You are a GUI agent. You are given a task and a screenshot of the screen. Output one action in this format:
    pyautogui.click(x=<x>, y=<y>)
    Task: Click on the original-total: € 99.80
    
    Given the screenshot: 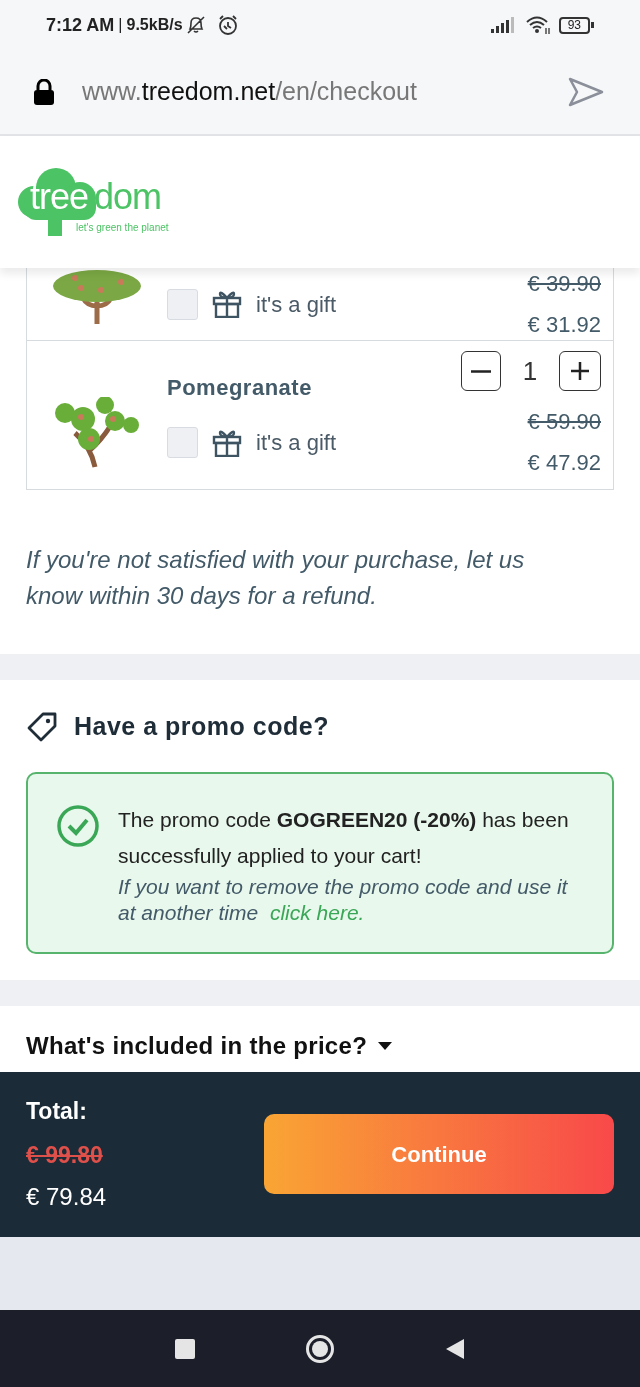 What is the action you would take?
    pyautogui.click(x=65, y=1155)
    